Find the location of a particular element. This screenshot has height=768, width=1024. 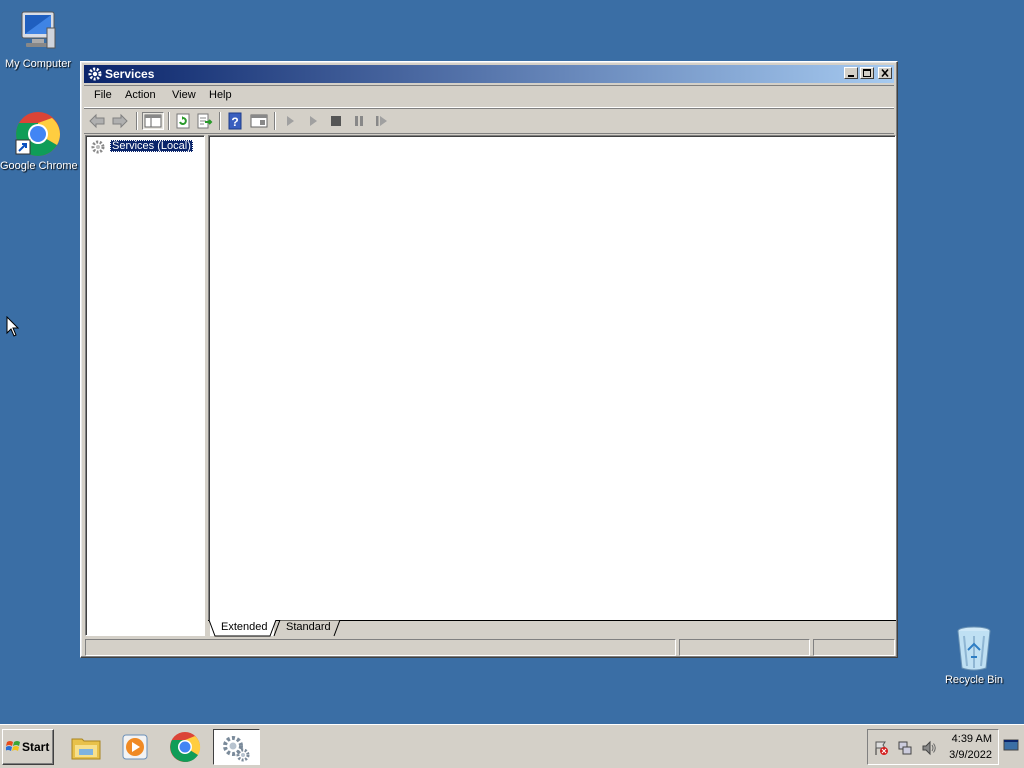

mouse-cursor-icon is located at coordinates (13, 326).